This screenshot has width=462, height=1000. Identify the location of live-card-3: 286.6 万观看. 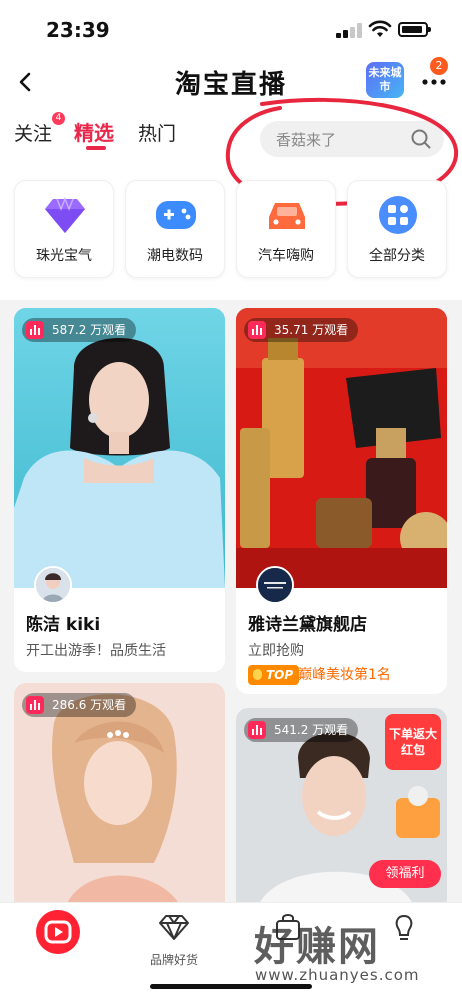
(119, 798).